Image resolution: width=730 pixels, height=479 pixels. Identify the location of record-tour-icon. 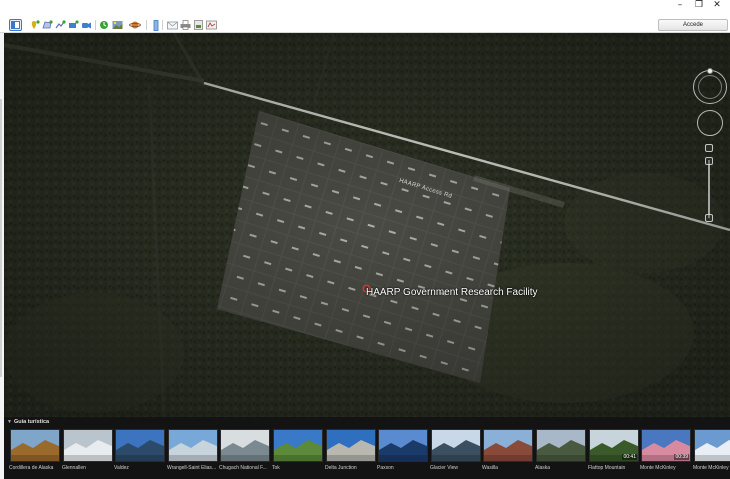
(86, 25).